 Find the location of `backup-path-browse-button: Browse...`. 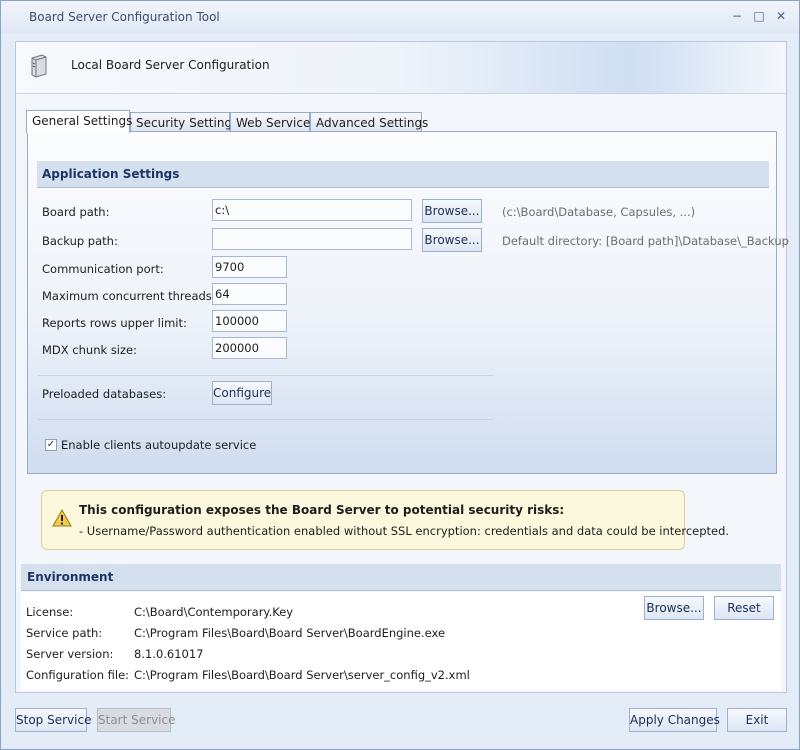

backup-path-browse-button: Browse... is located at coordinates (452, 240).